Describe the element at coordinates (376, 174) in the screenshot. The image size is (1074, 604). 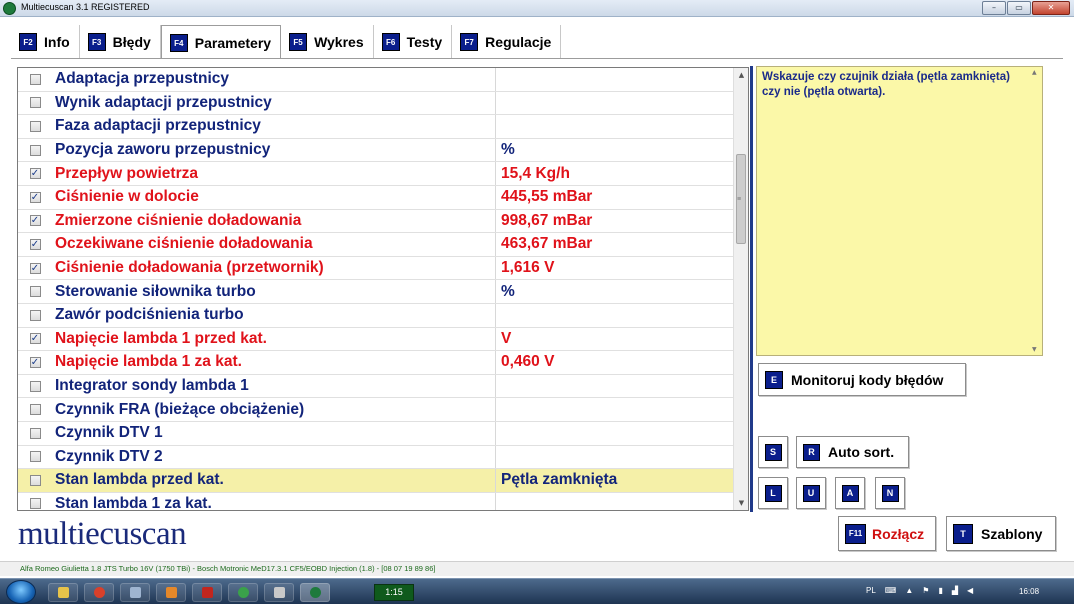
I see `table-row: ✓ Przepływ powietrza 15,4 Kg/h` at that location.